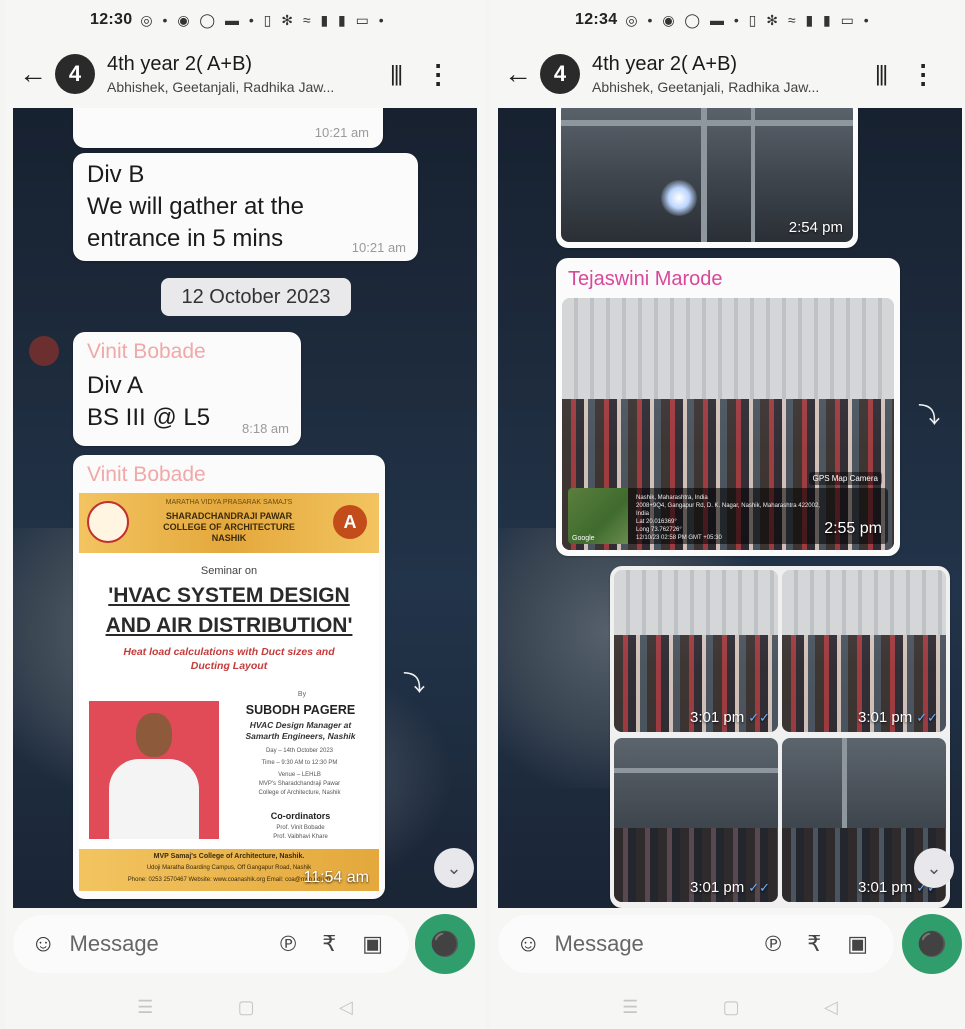  Describe the element at coordinates (111, 19) in the screenshot. I see `status-time: 12:30` at that location.